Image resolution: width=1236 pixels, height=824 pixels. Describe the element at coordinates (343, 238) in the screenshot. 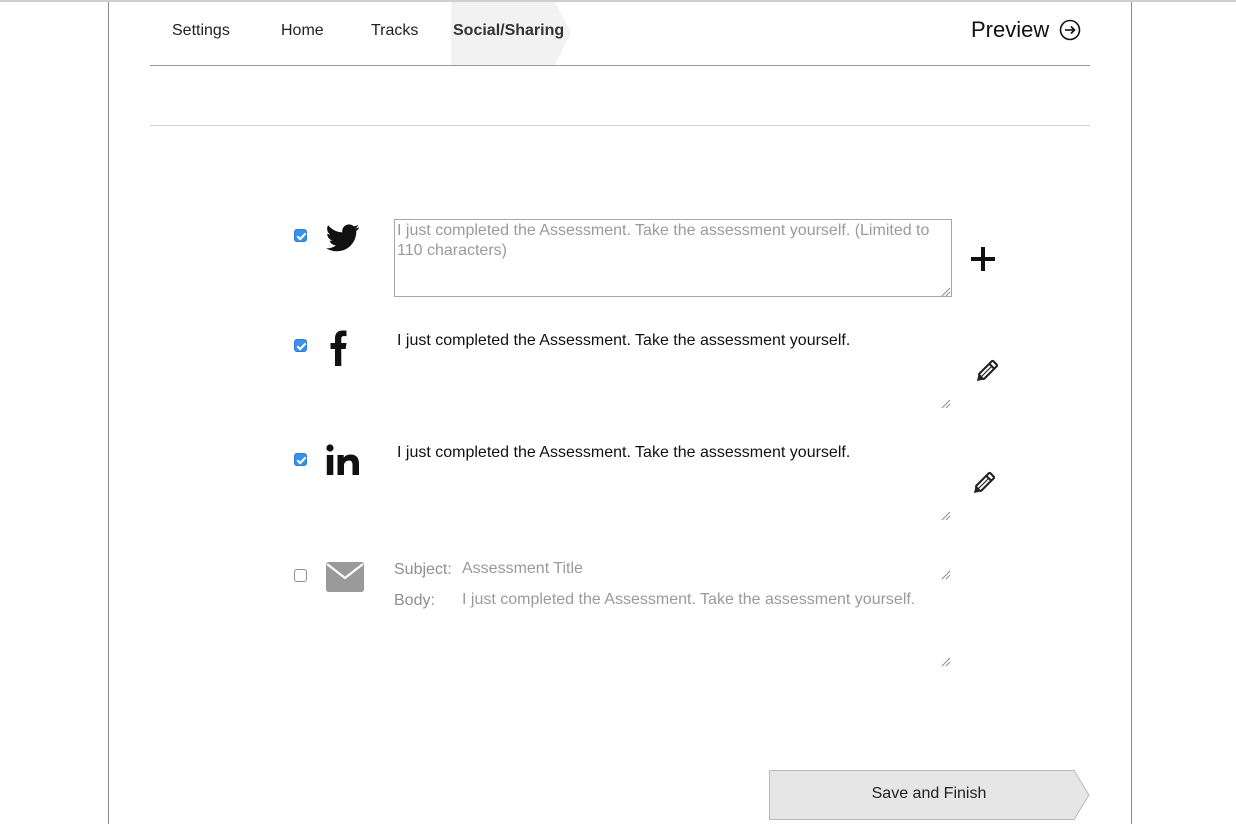

I see `twitter-icon` at that location.